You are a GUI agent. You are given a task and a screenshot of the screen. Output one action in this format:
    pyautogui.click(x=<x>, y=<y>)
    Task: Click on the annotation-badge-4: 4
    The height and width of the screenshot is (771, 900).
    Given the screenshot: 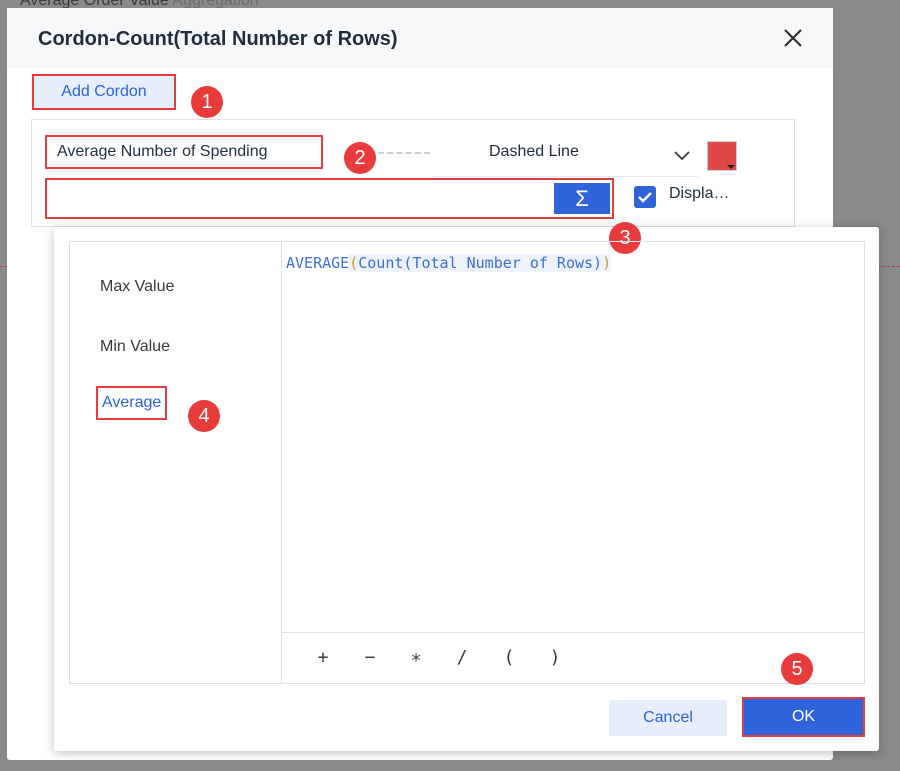 What is the action you would take?
    pyautogui.click(x=204, y=416)
    